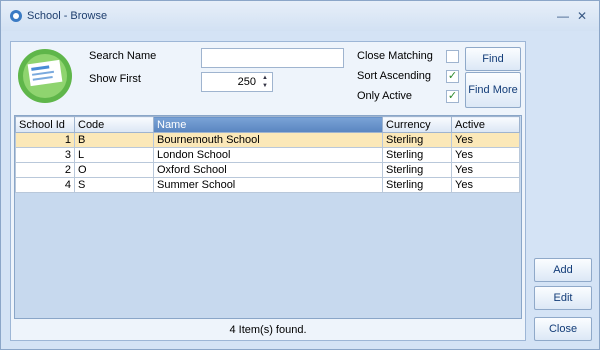 This screenshot has width=600, height=350. What do you see at coordinates (114, 155) in the screenshot?
I see `cell-code: L` at bounding box center [114, 155].